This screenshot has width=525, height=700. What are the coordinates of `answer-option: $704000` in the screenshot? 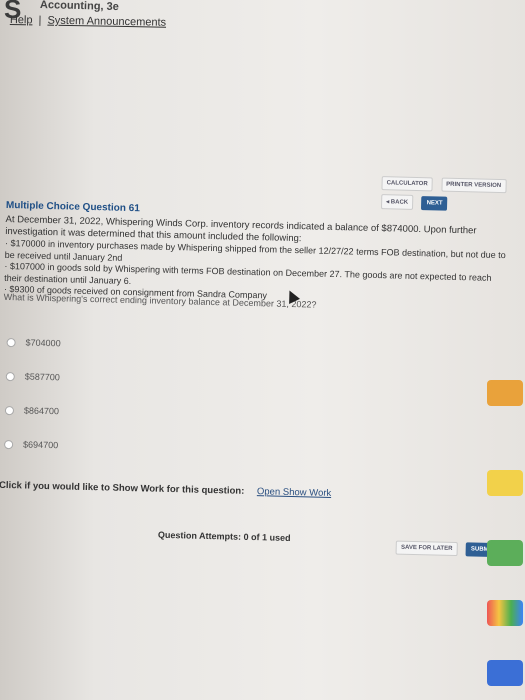 It's located at (33, 342).